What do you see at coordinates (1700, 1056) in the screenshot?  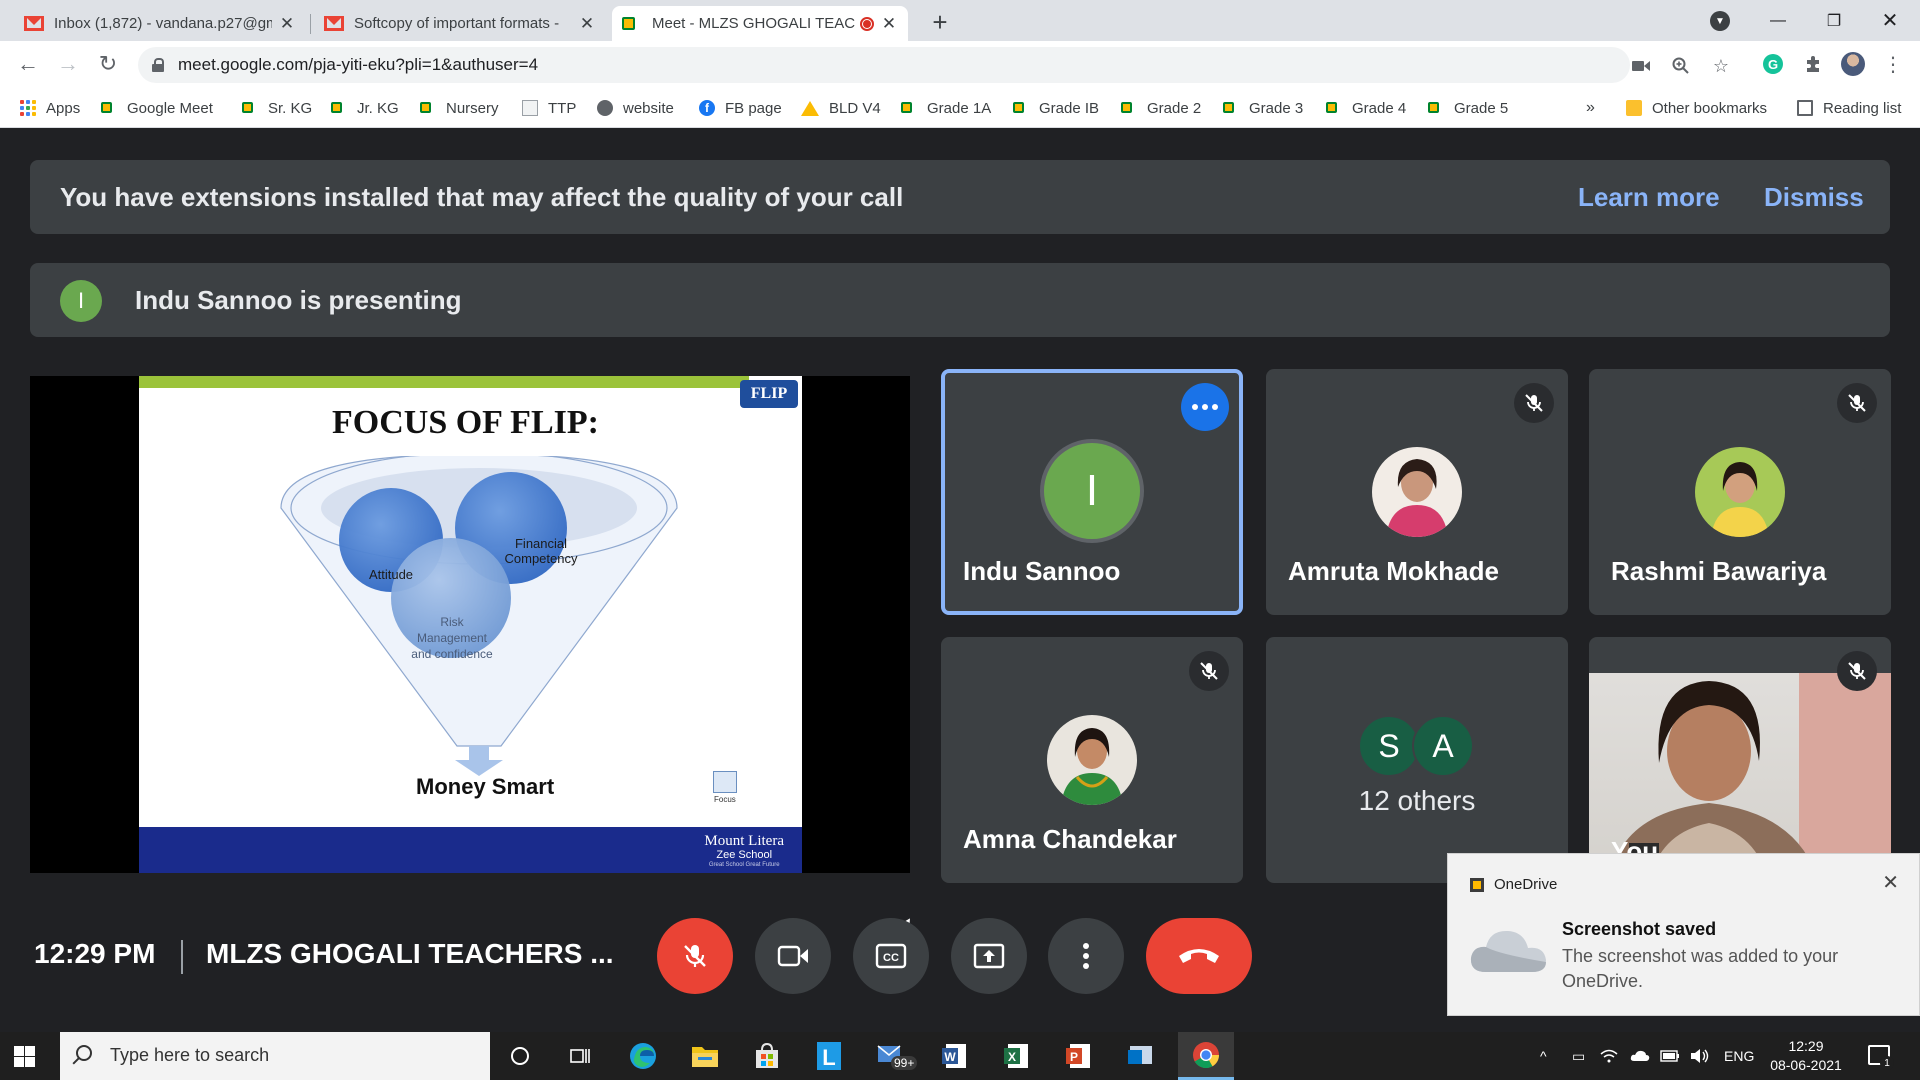 I see `volume-icon` at bounding box center [1700, 1056].